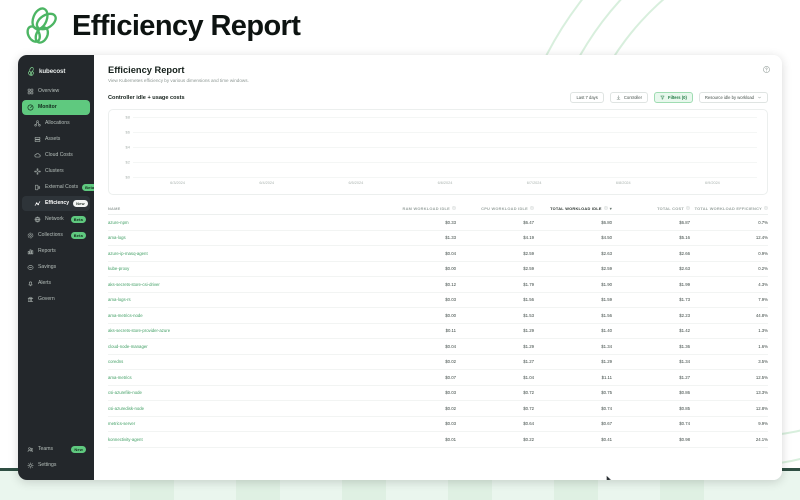 This screenshot has height=500, width=800. Describe the element at coordinates (438, 223) in the screenshot. I see `table-row: azure-npm $0.33 $6.47 $6.80 $6.87 0.7%` at that location.